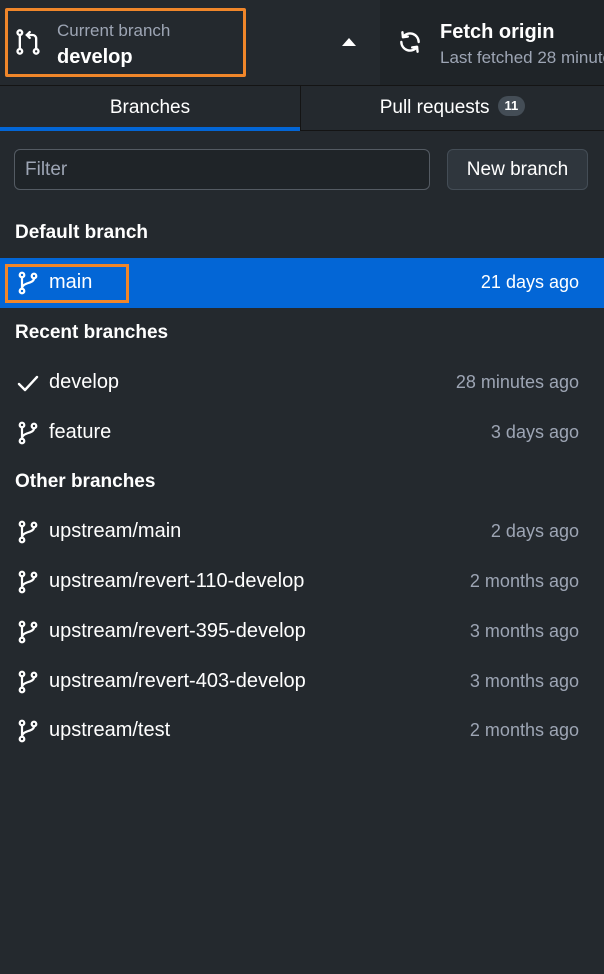  Describe the element at coordinates (349, 42) in the screenshot. I see `caret-up-icon` at that location.